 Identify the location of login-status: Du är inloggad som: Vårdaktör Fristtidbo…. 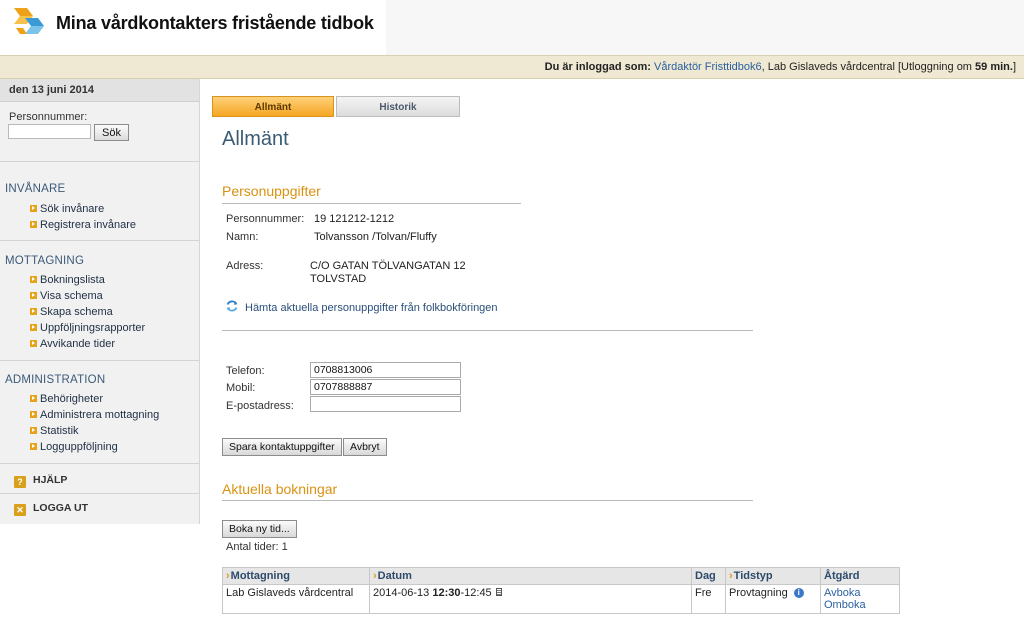
(780, 67).